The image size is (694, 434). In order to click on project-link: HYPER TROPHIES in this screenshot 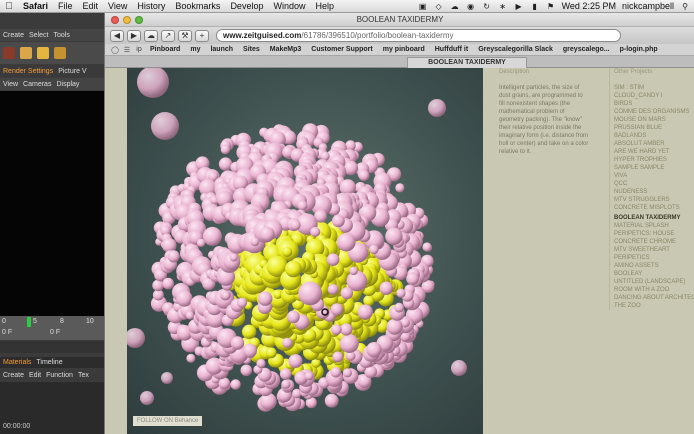, I will do `click(654, 160)`.